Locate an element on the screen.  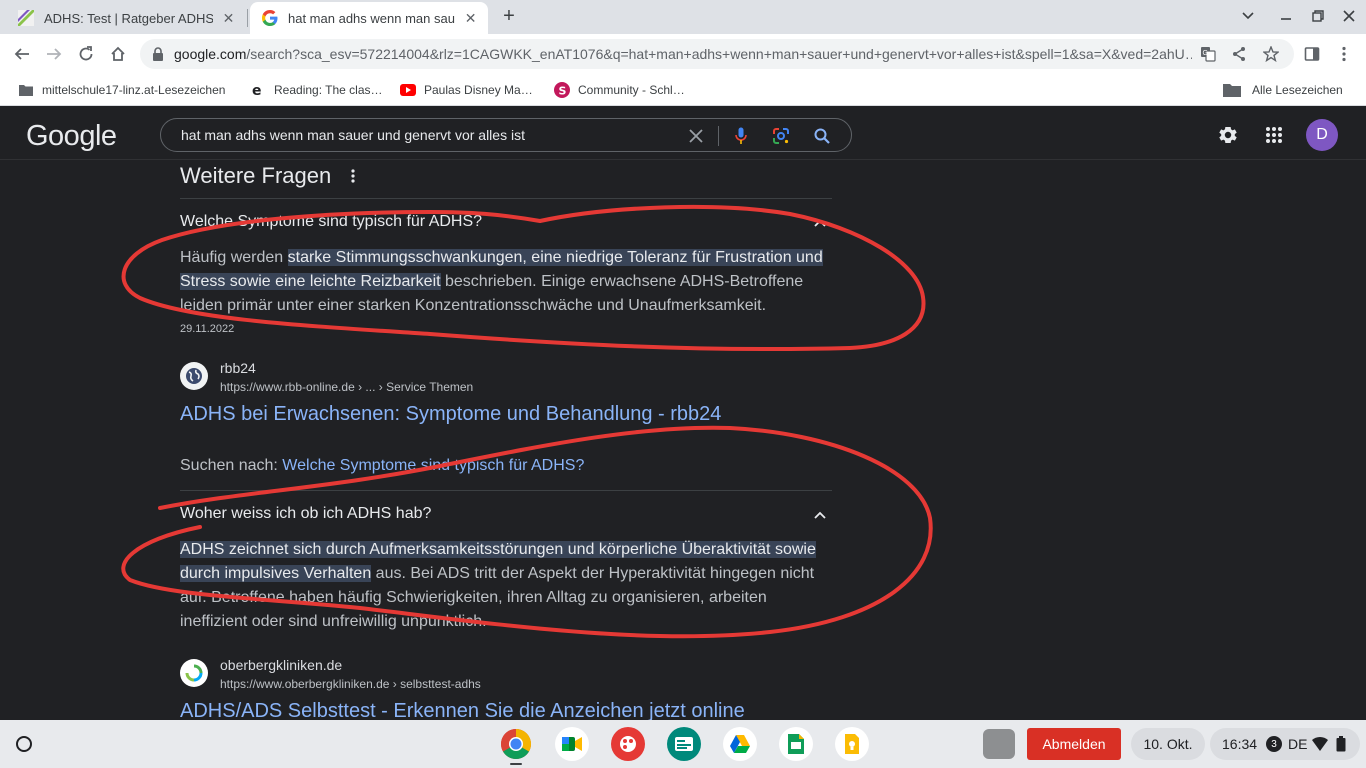
tab-title: hat man adhs wenn man sauer und genervt is located at coordinates (371, 18).